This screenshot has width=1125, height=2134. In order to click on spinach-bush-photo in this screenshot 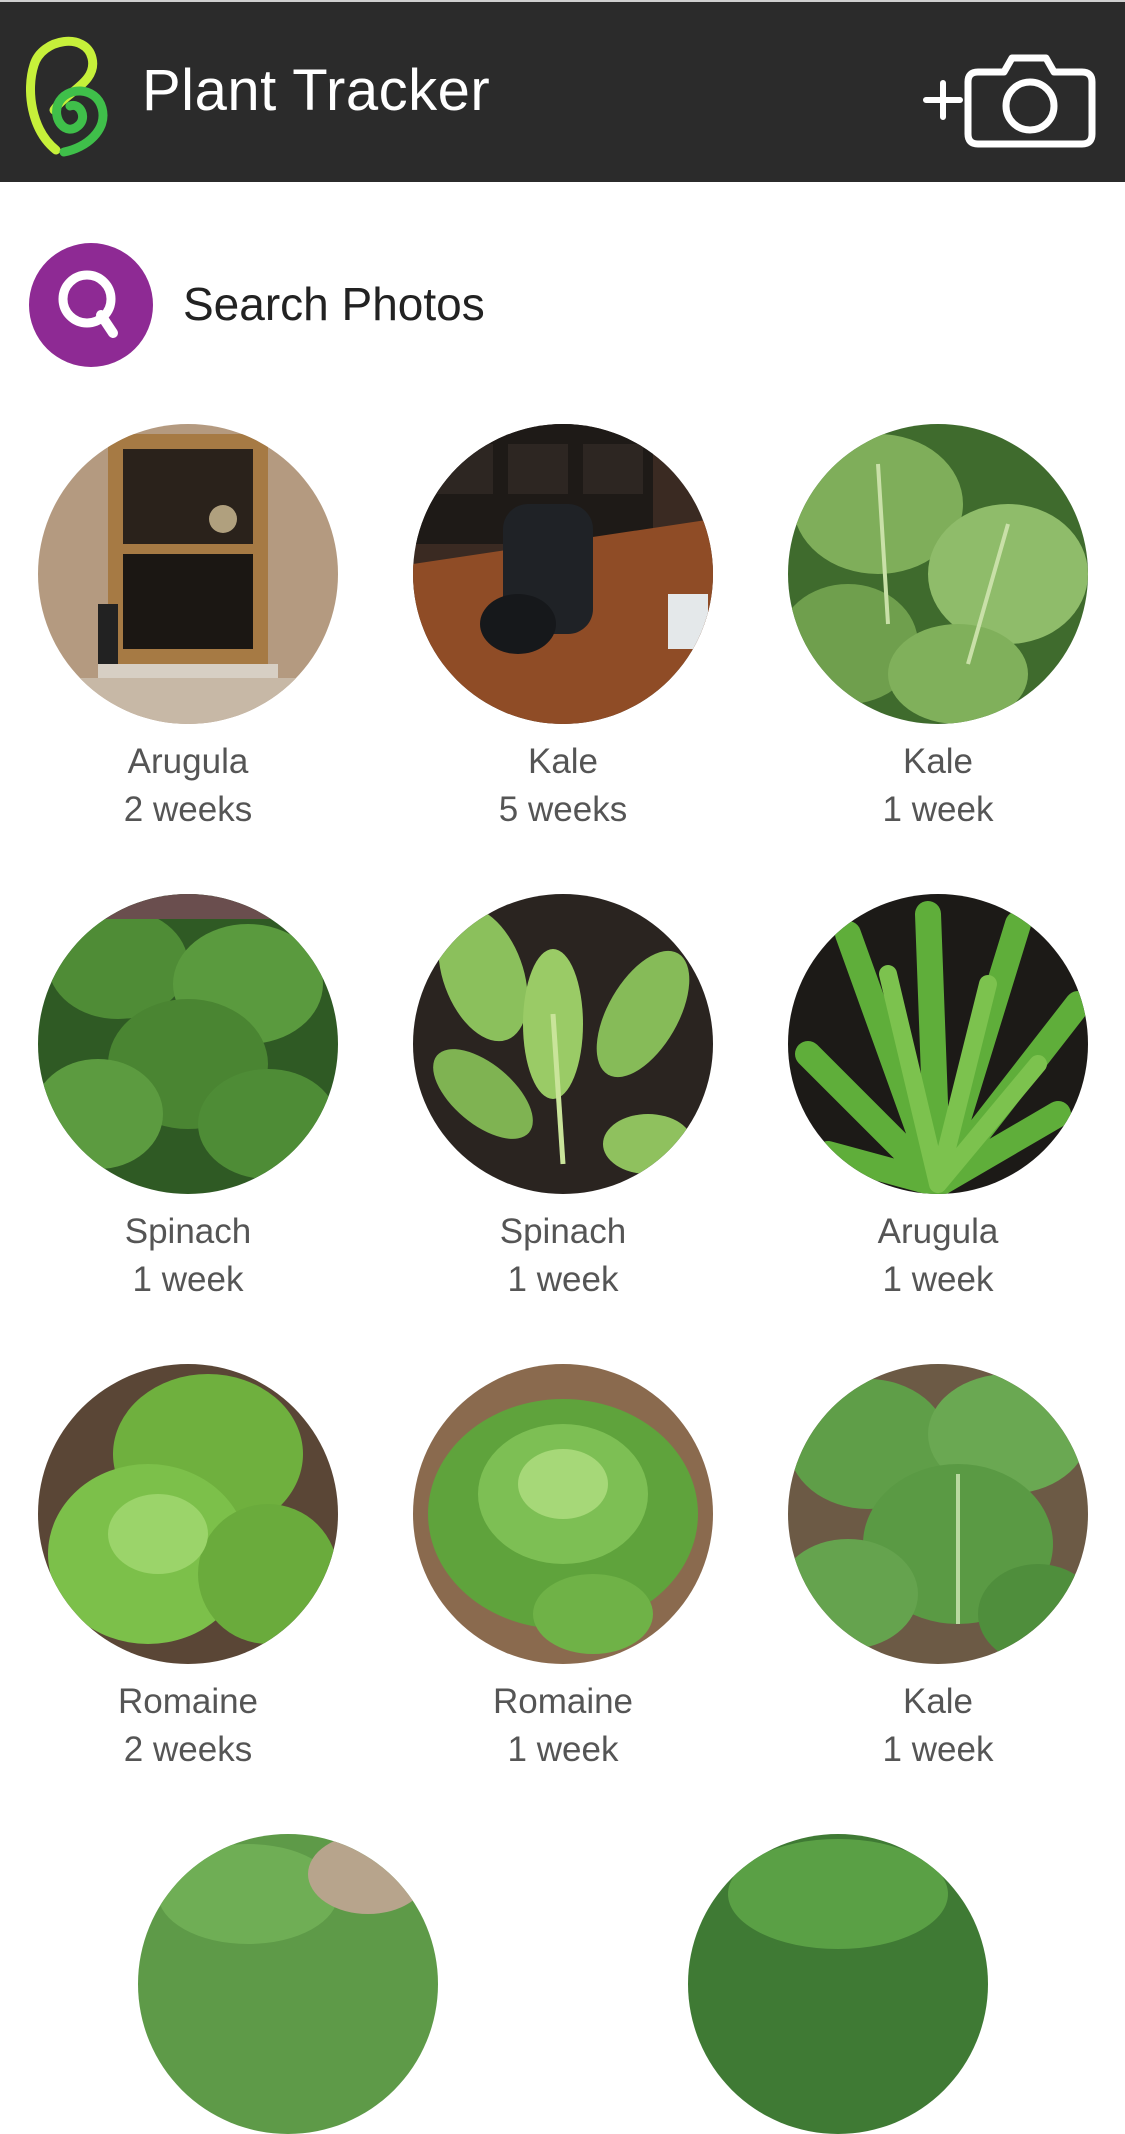, I will do `click(188, 1044)`.